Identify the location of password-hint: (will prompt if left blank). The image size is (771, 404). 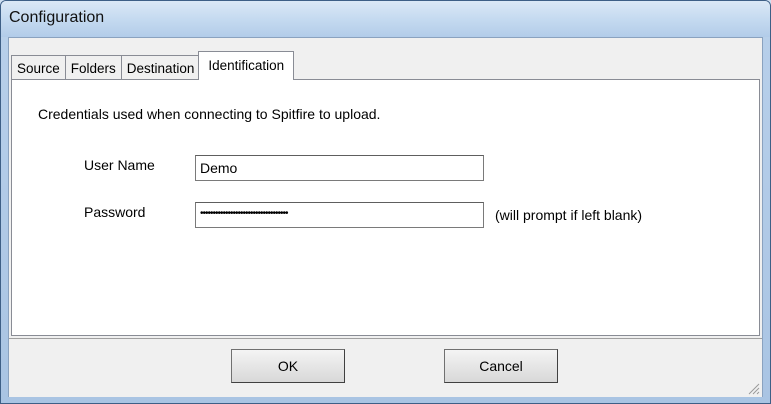
(569, 215).